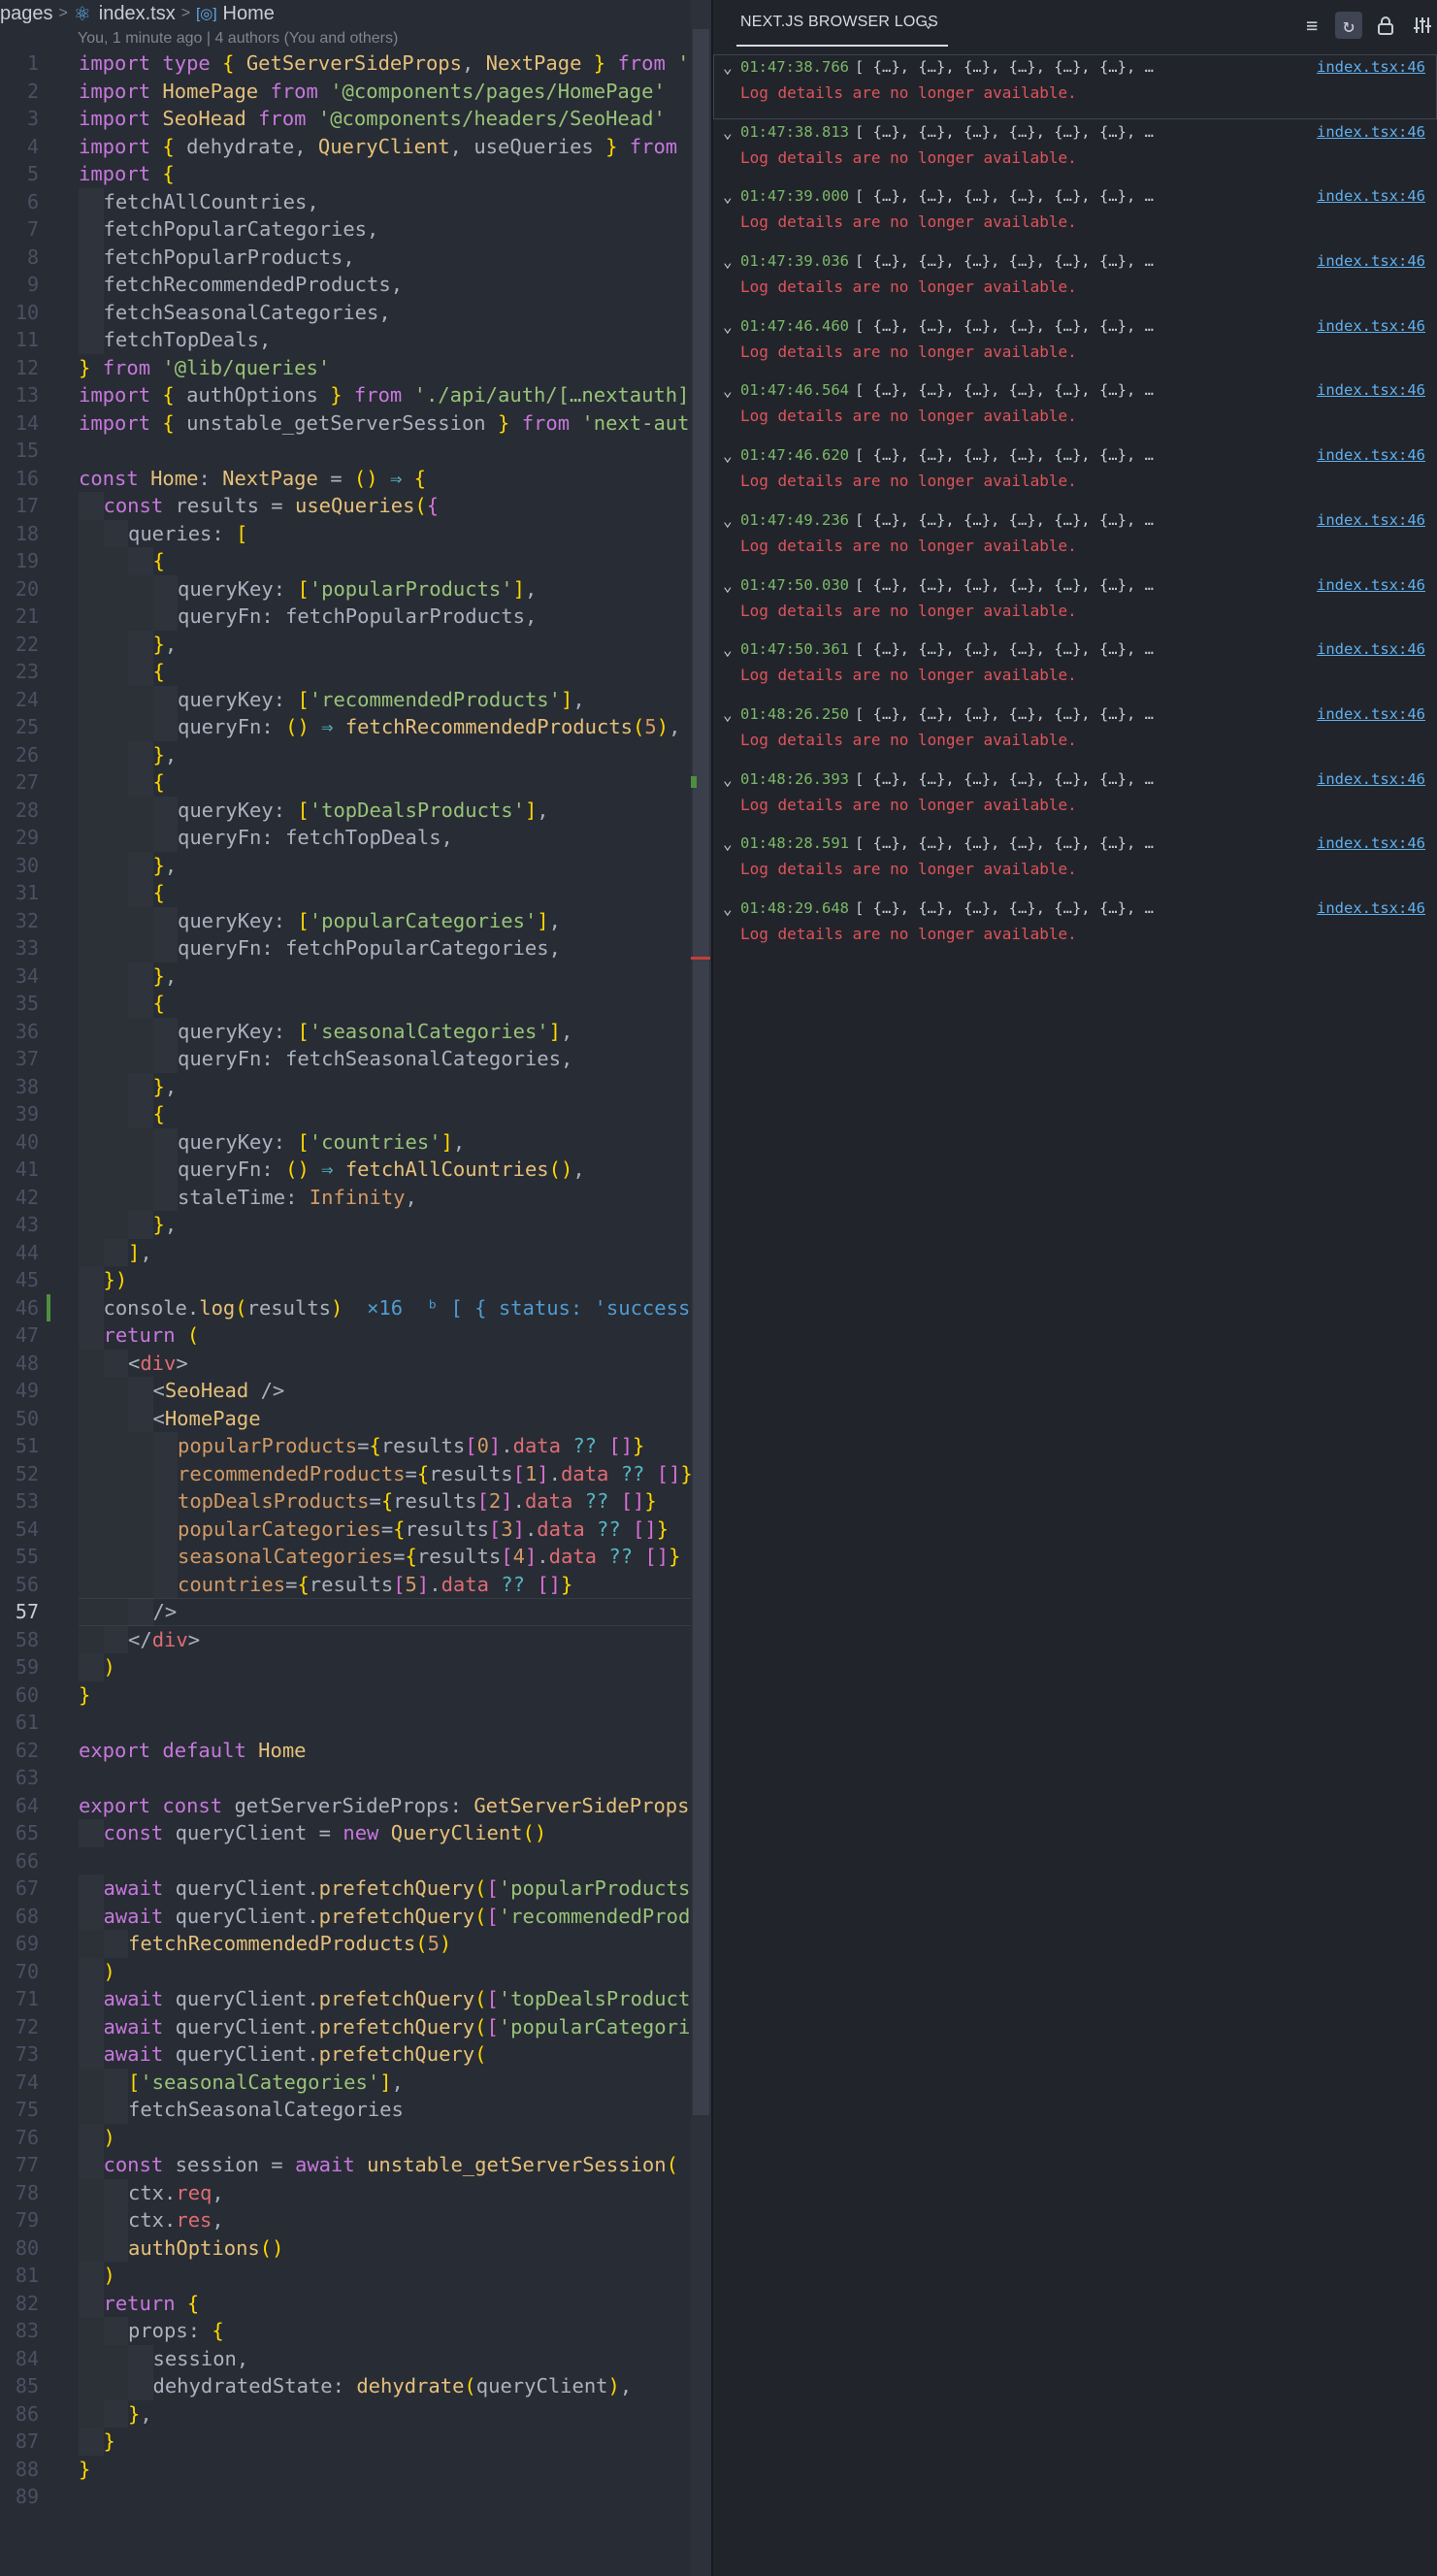  What do you see at coordinates (23, 1032) in the screenshot?
I see `line-number: 36` at bounding box center [23, 1032].